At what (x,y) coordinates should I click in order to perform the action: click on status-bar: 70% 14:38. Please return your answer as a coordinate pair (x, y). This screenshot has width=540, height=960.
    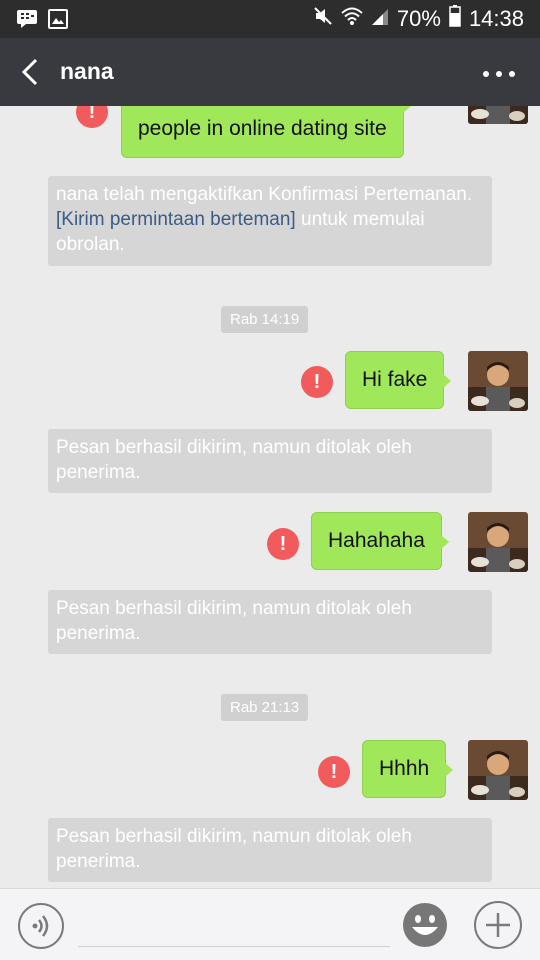
    Looking at the image, I should click on (270, 19).